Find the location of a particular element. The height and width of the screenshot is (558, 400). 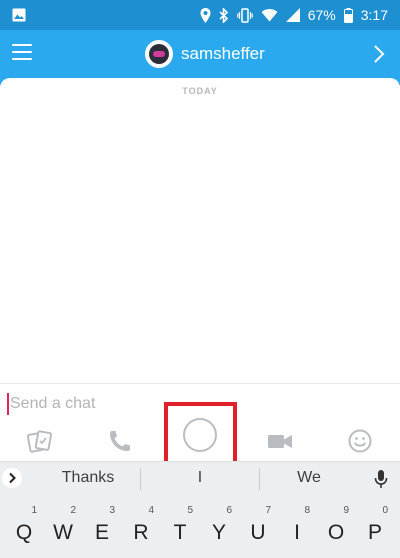

key-char: Q is located at coordinates (24, 532).